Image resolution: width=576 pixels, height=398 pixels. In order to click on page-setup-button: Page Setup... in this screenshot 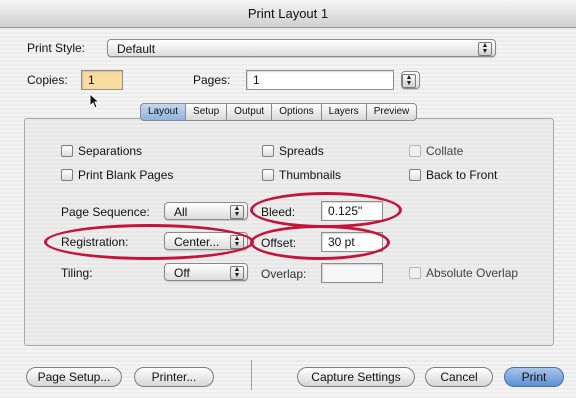, I will do `click(74, 377)`.